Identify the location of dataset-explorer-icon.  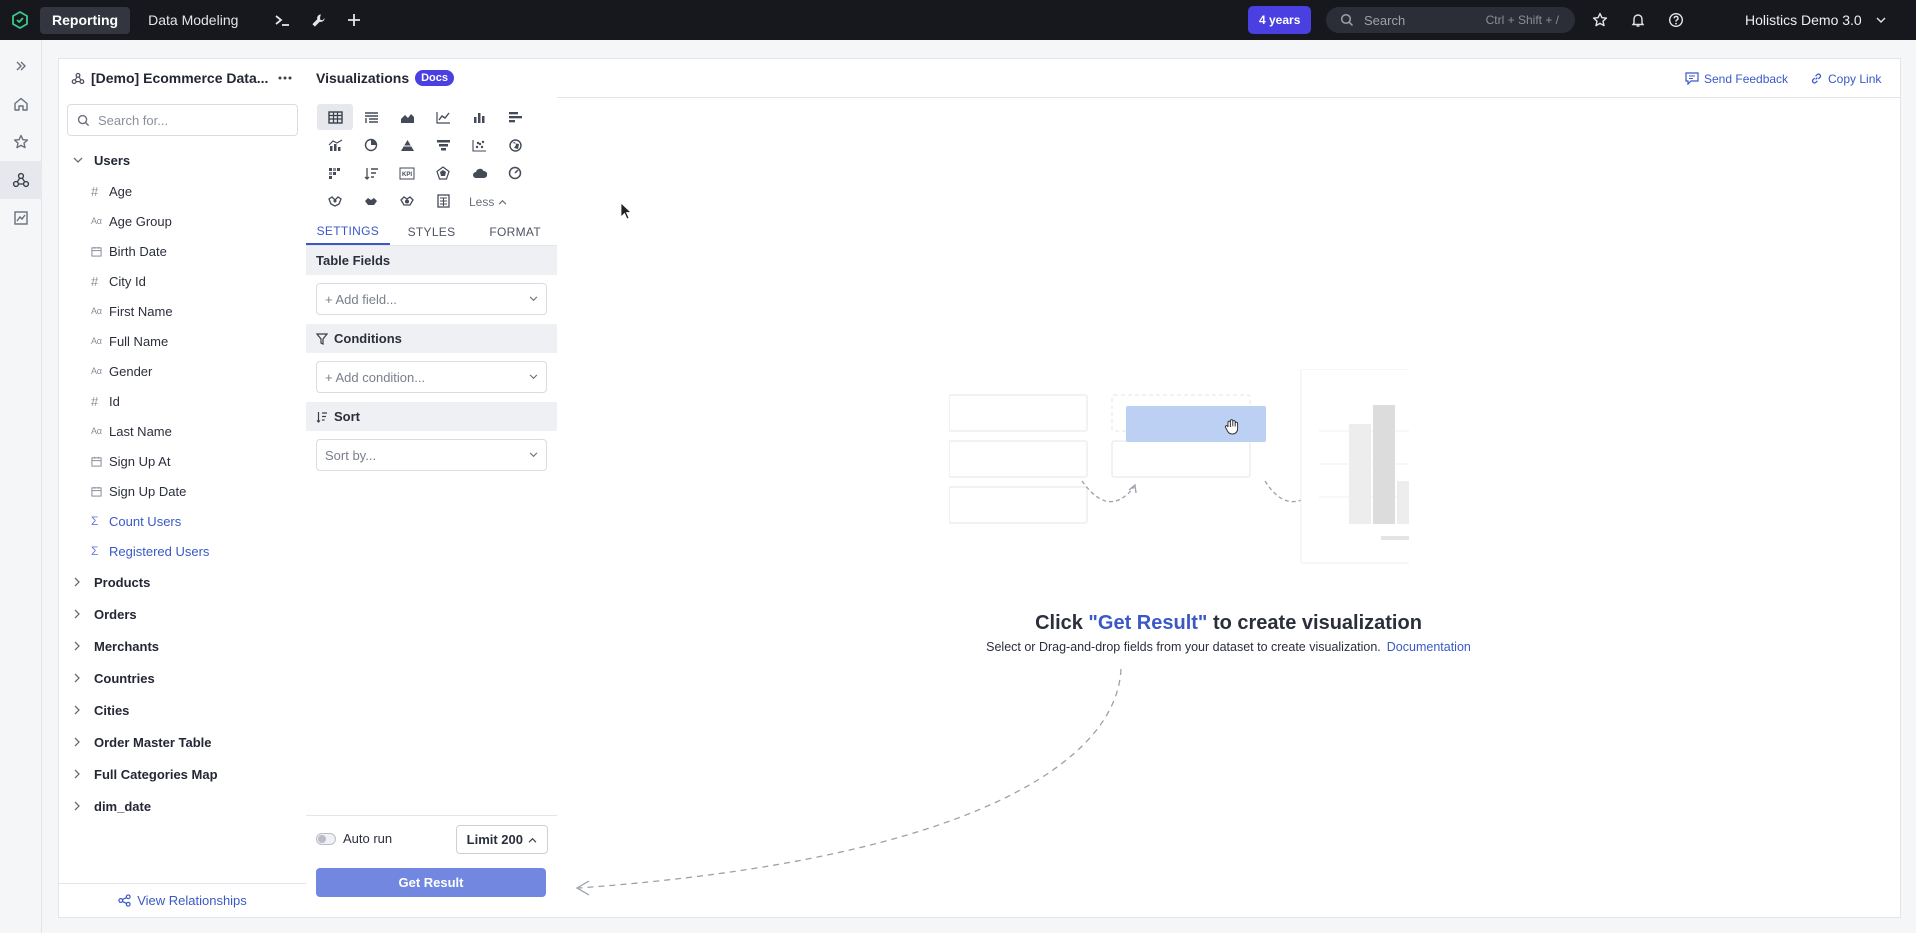
(21, 180).